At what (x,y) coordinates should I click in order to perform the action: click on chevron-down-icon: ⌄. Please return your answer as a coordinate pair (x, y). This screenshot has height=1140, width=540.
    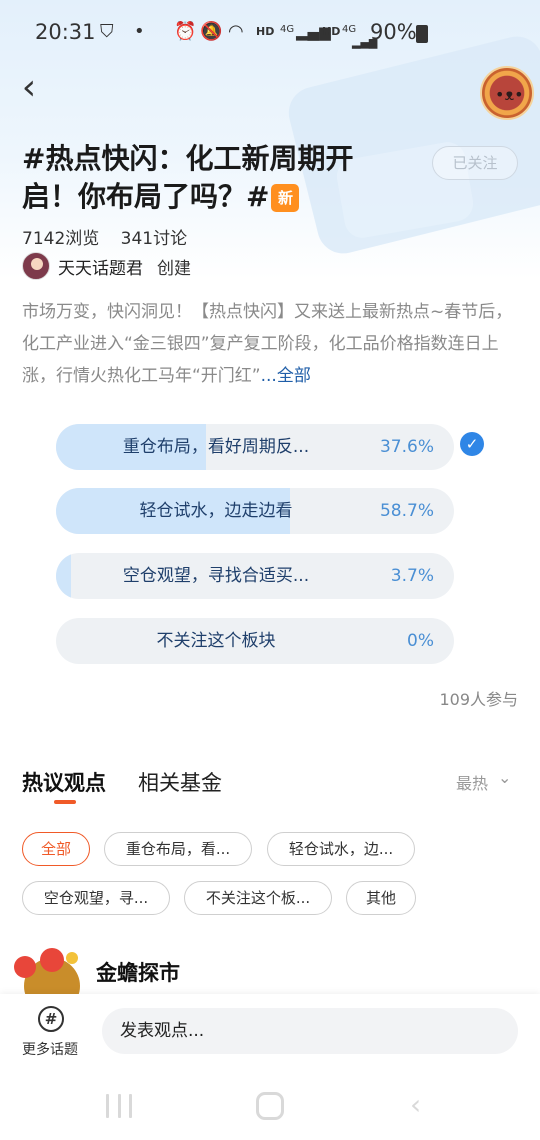
    Looking at the image, I should click on (504, 777).